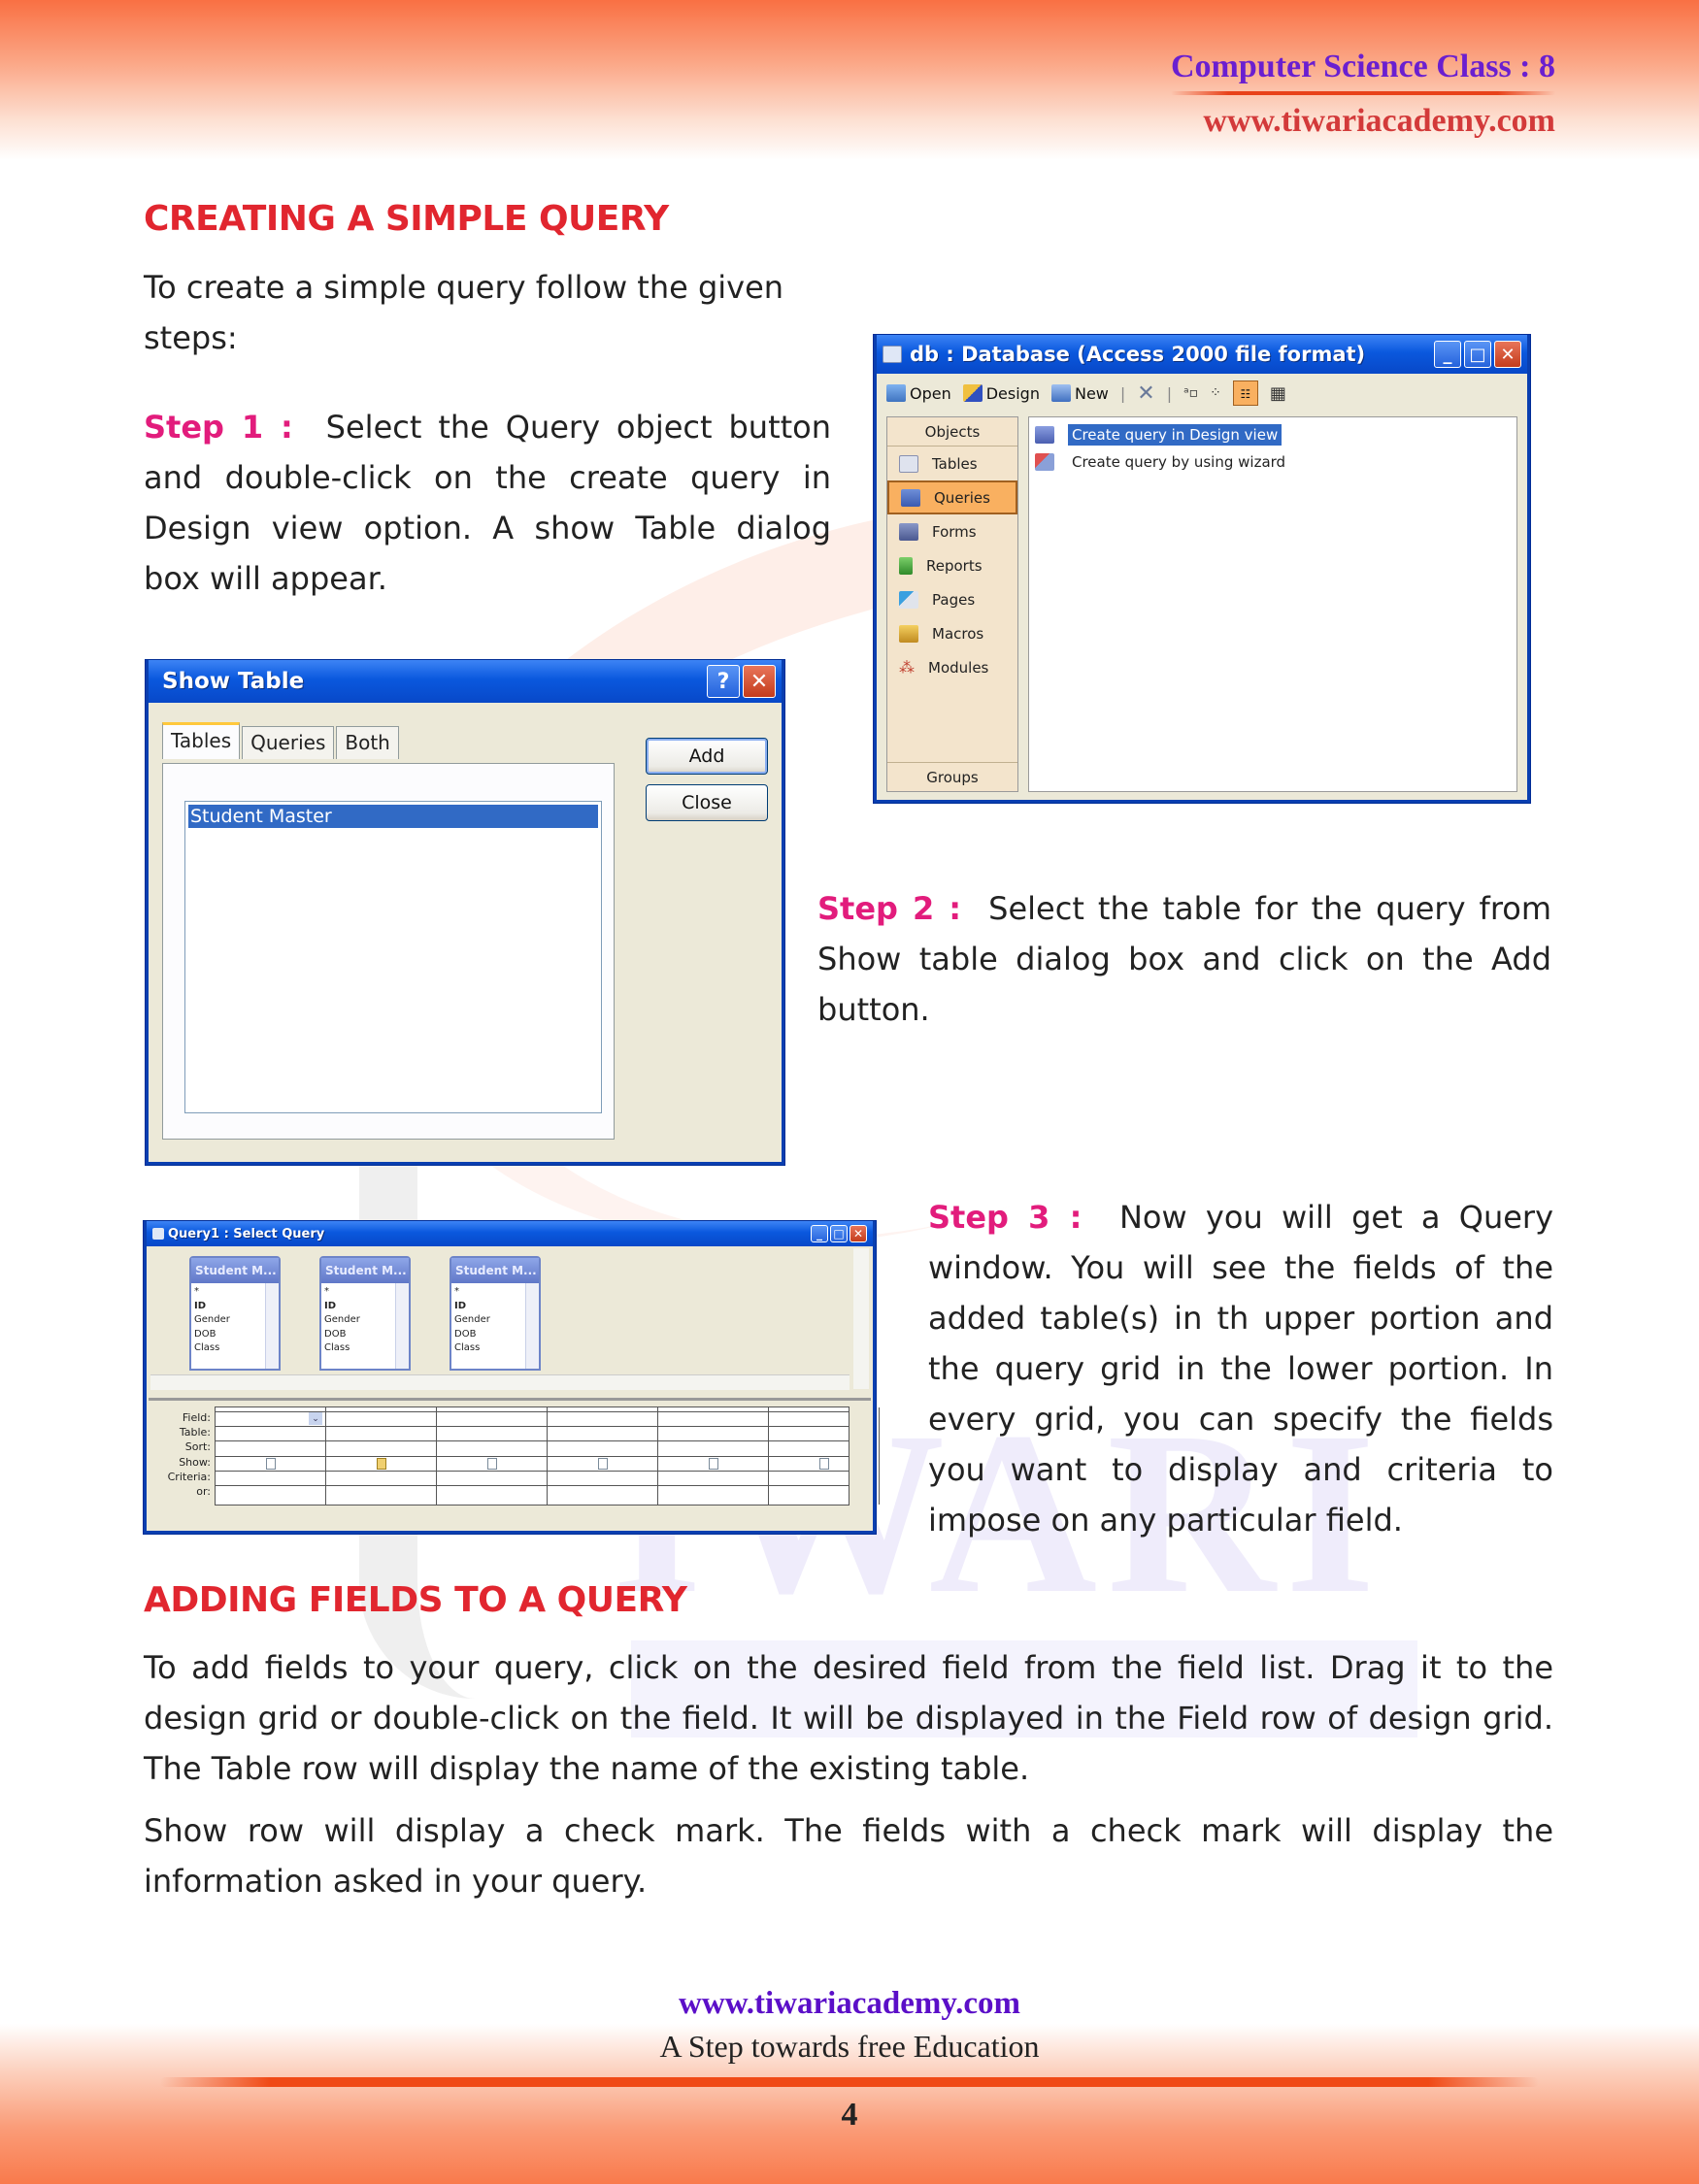 The height and width of the screenshot is (2184, 1699). What do you see at coordinates (849, 2046) in the screenshot?
I see `footer-tagline: A Step towards free Education` at bounding box center [849, 2046].